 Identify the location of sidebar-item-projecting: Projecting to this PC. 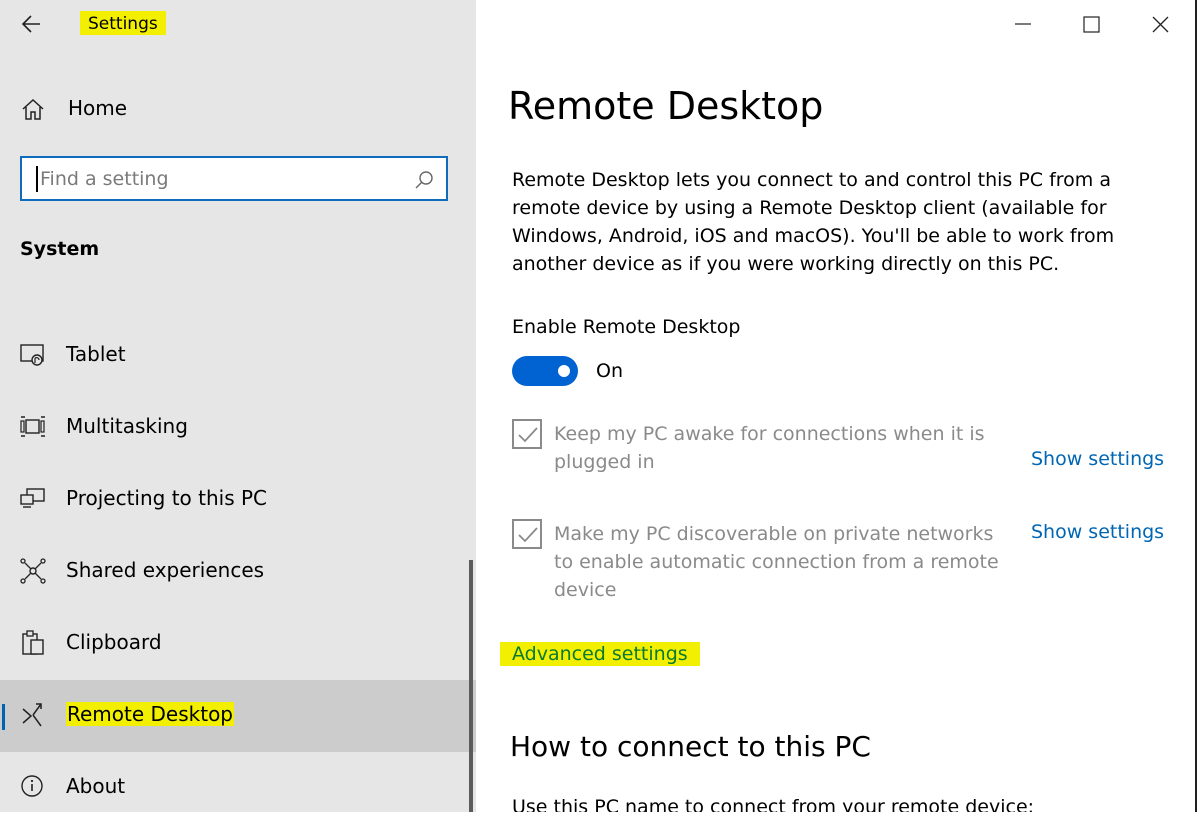
(238, 500).